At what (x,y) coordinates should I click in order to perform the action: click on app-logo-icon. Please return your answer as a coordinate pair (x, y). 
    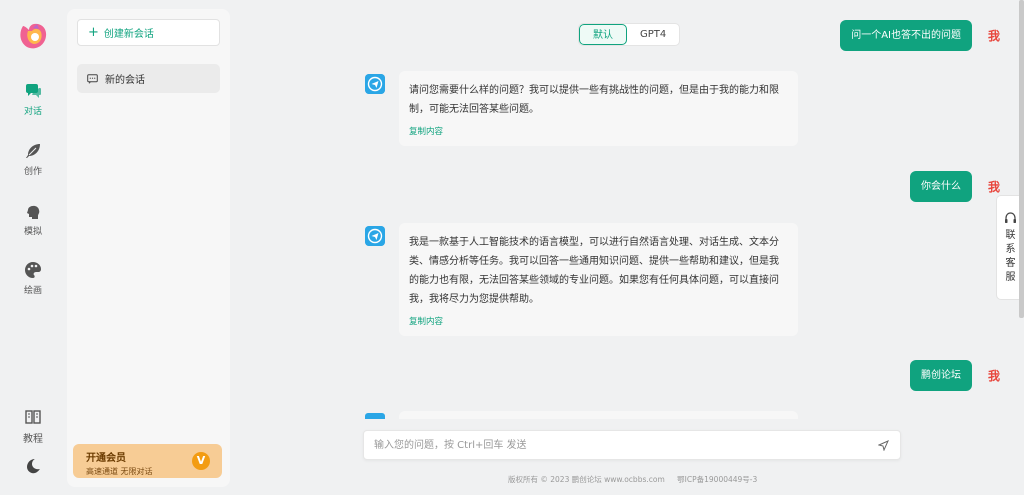
    Looking at the image, I should click on (33, 36).